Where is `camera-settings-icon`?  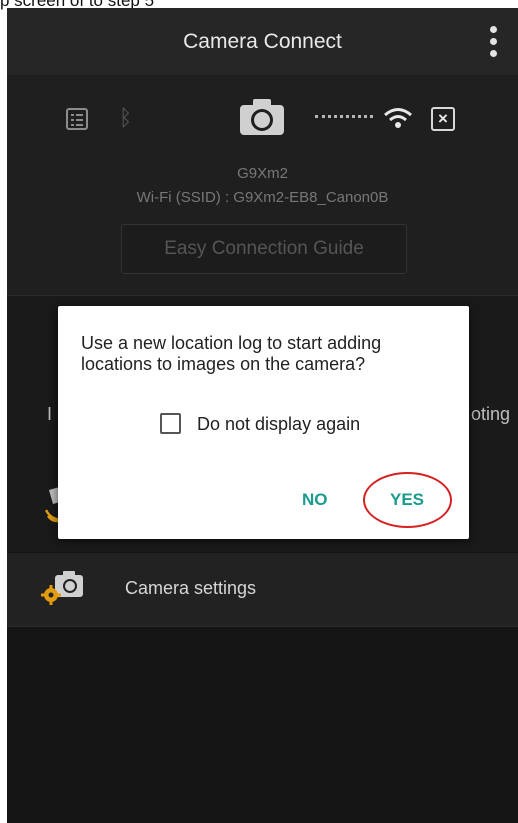
camera-settings-icon is located at coordinates (62, 588).